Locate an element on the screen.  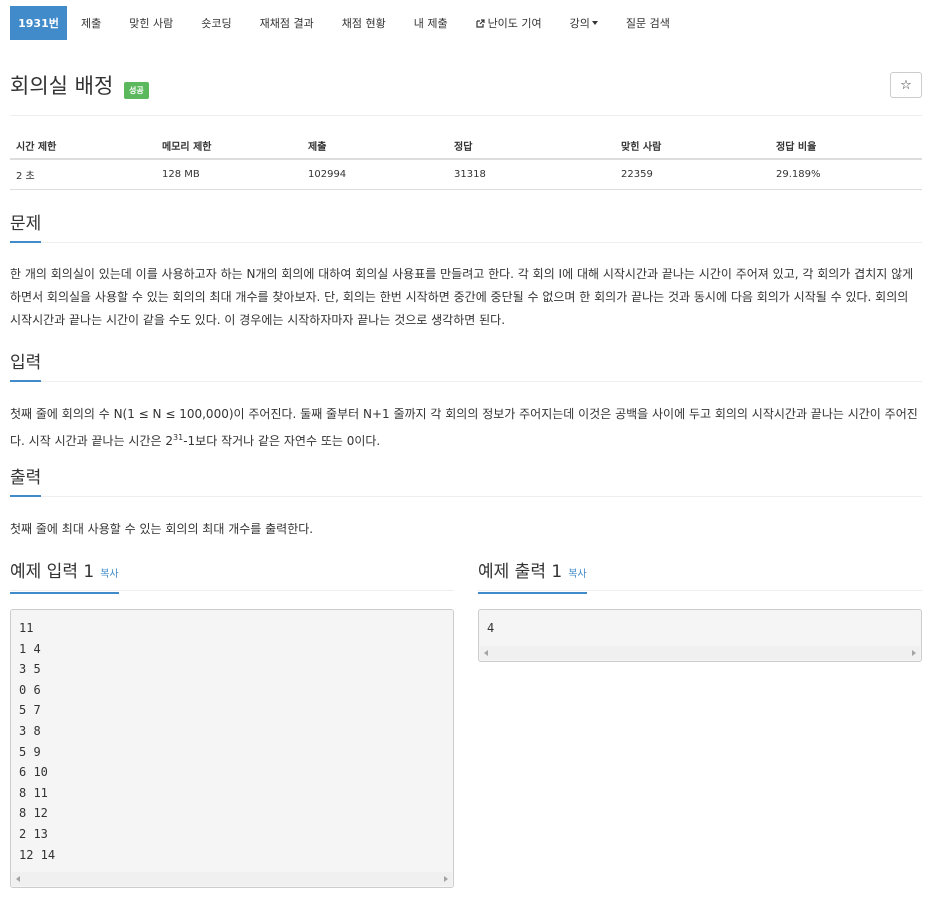
sample-input-header: 예제 입력 1 복사 is located at coordinates (64, 577).